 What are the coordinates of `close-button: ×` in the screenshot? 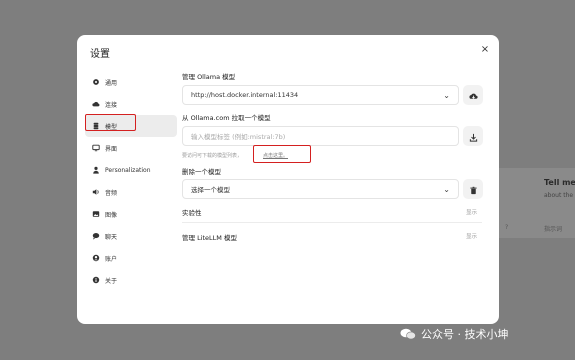 It's located at (485, 50).